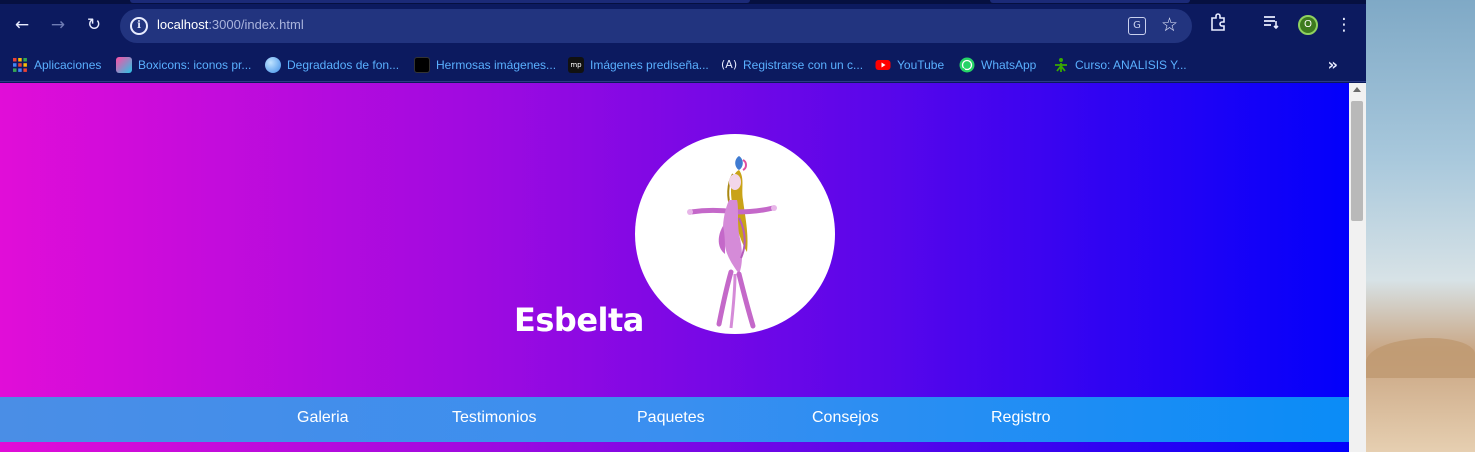 The height and width of the screenshot is (452, 1475). What do you see at coordinates (20, 65) in the screenshot?
I see `apps-grid-icon` at bounding box center [20, 65].